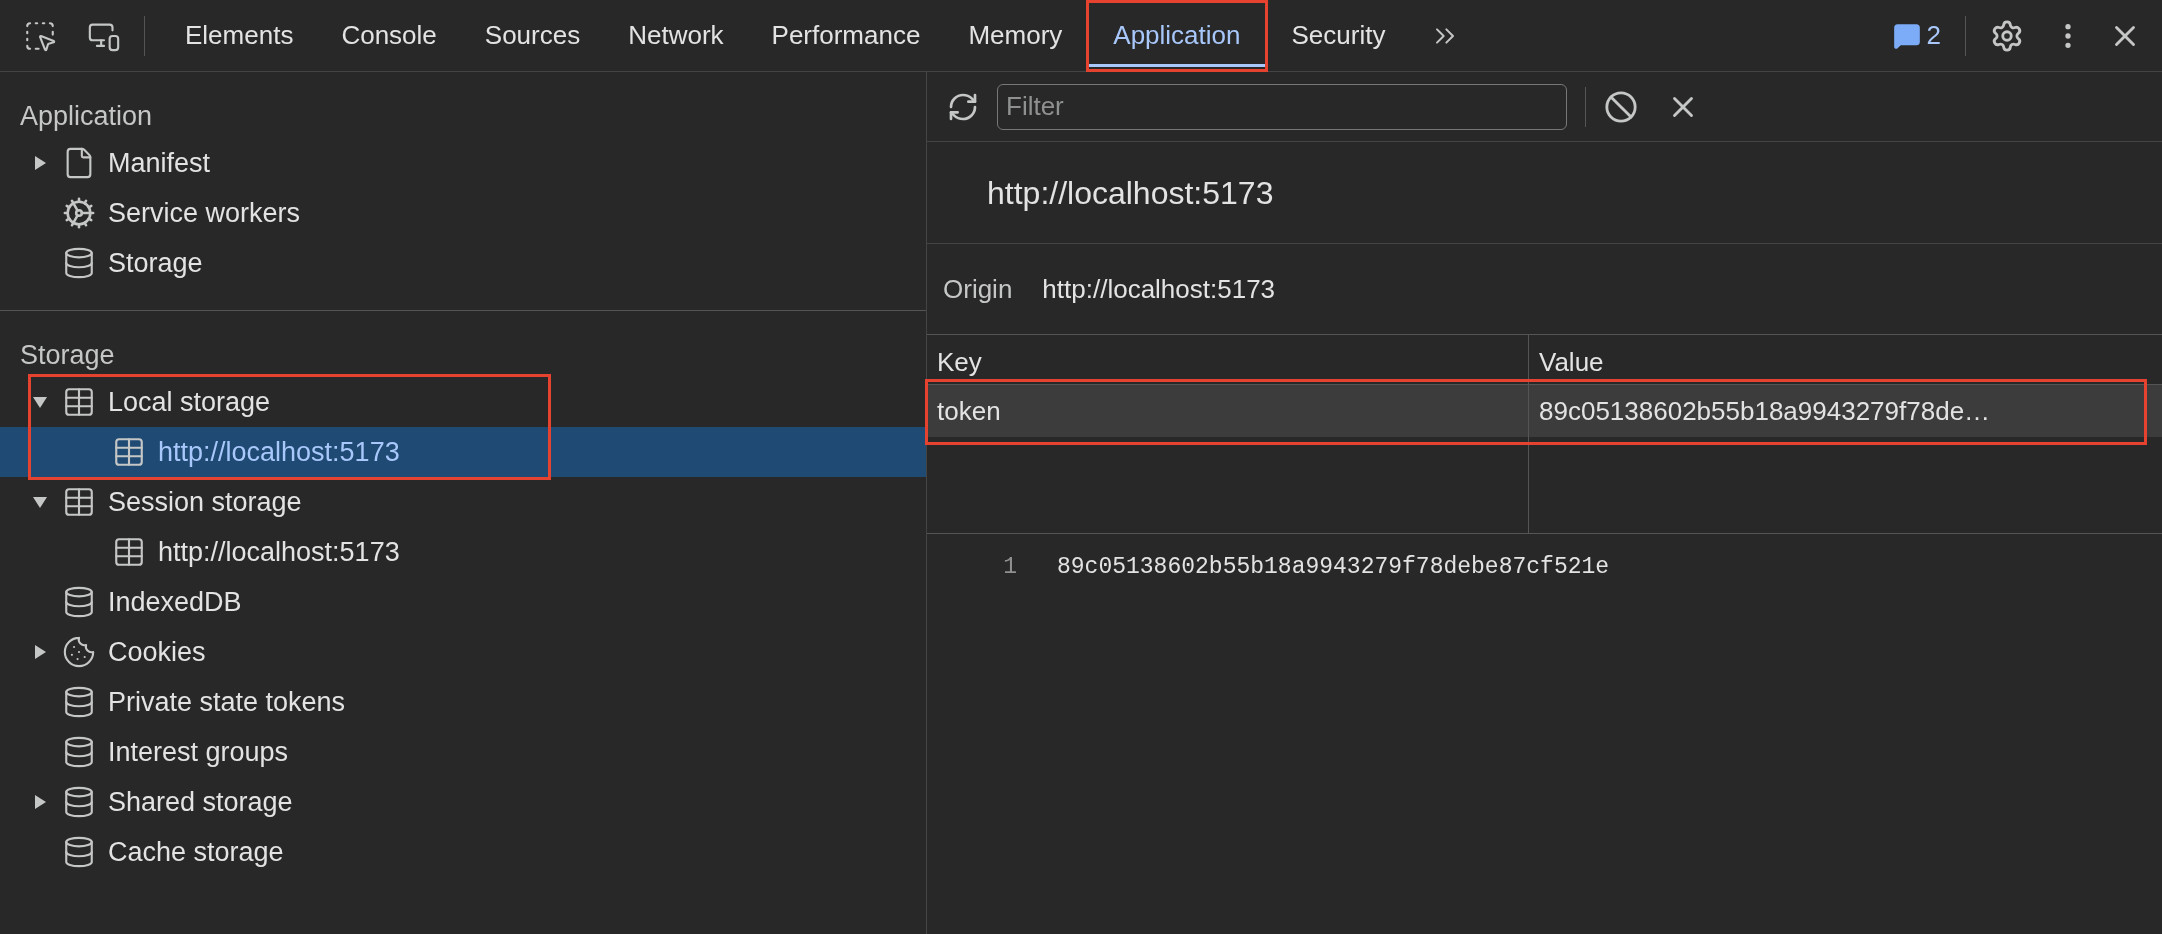 The image size is (2162, 934). What do you see at coordinates (1177, 36) in the screenshot?
I see `panel-tab: Application` at bounding box center [1177, 36].